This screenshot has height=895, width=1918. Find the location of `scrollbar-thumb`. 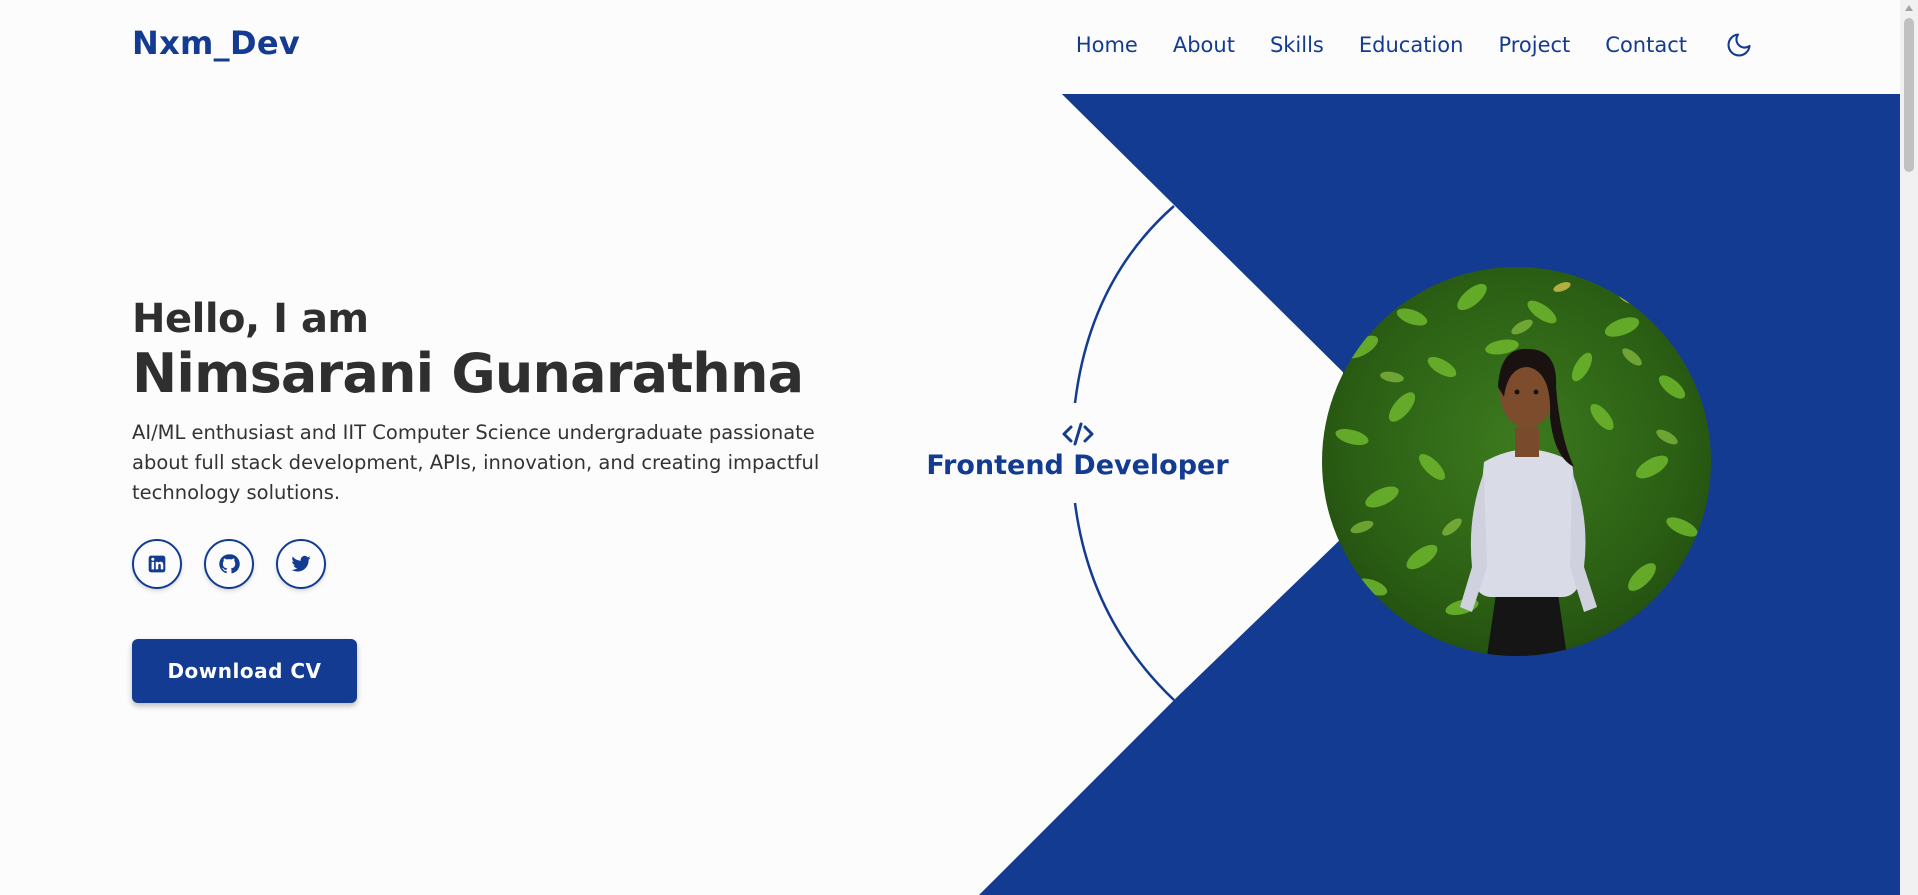

scrollbar-thumb is located at coordinates (1909, 95).